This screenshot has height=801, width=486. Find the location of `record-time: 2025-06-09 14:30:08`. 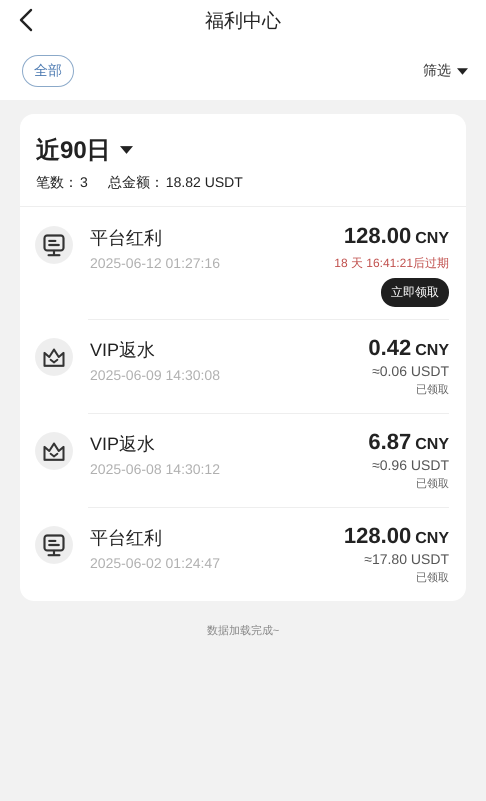

record-time: 2025-06-09 14:30:08 is located at coordinates (155, 375).